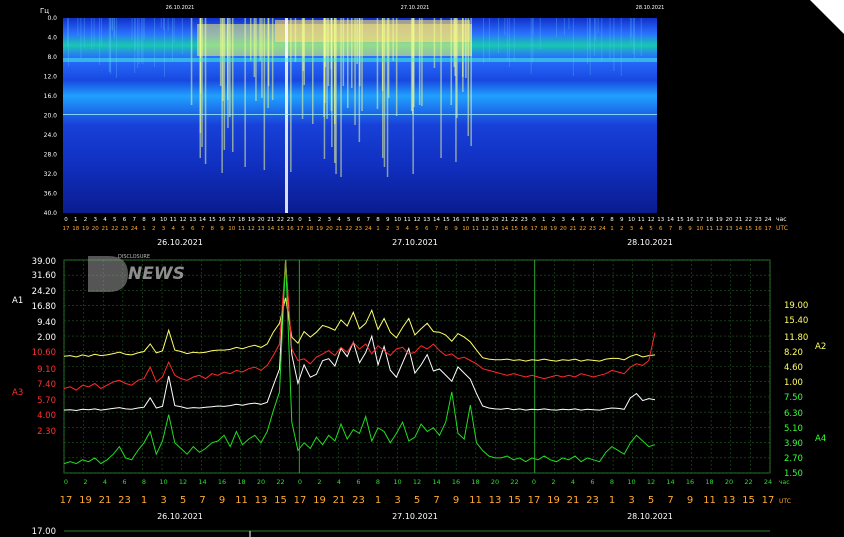 The width and height of the screenshot is (844, 537). I want to click on spectrogram-hour-bottom: 8, so click(447, 229).